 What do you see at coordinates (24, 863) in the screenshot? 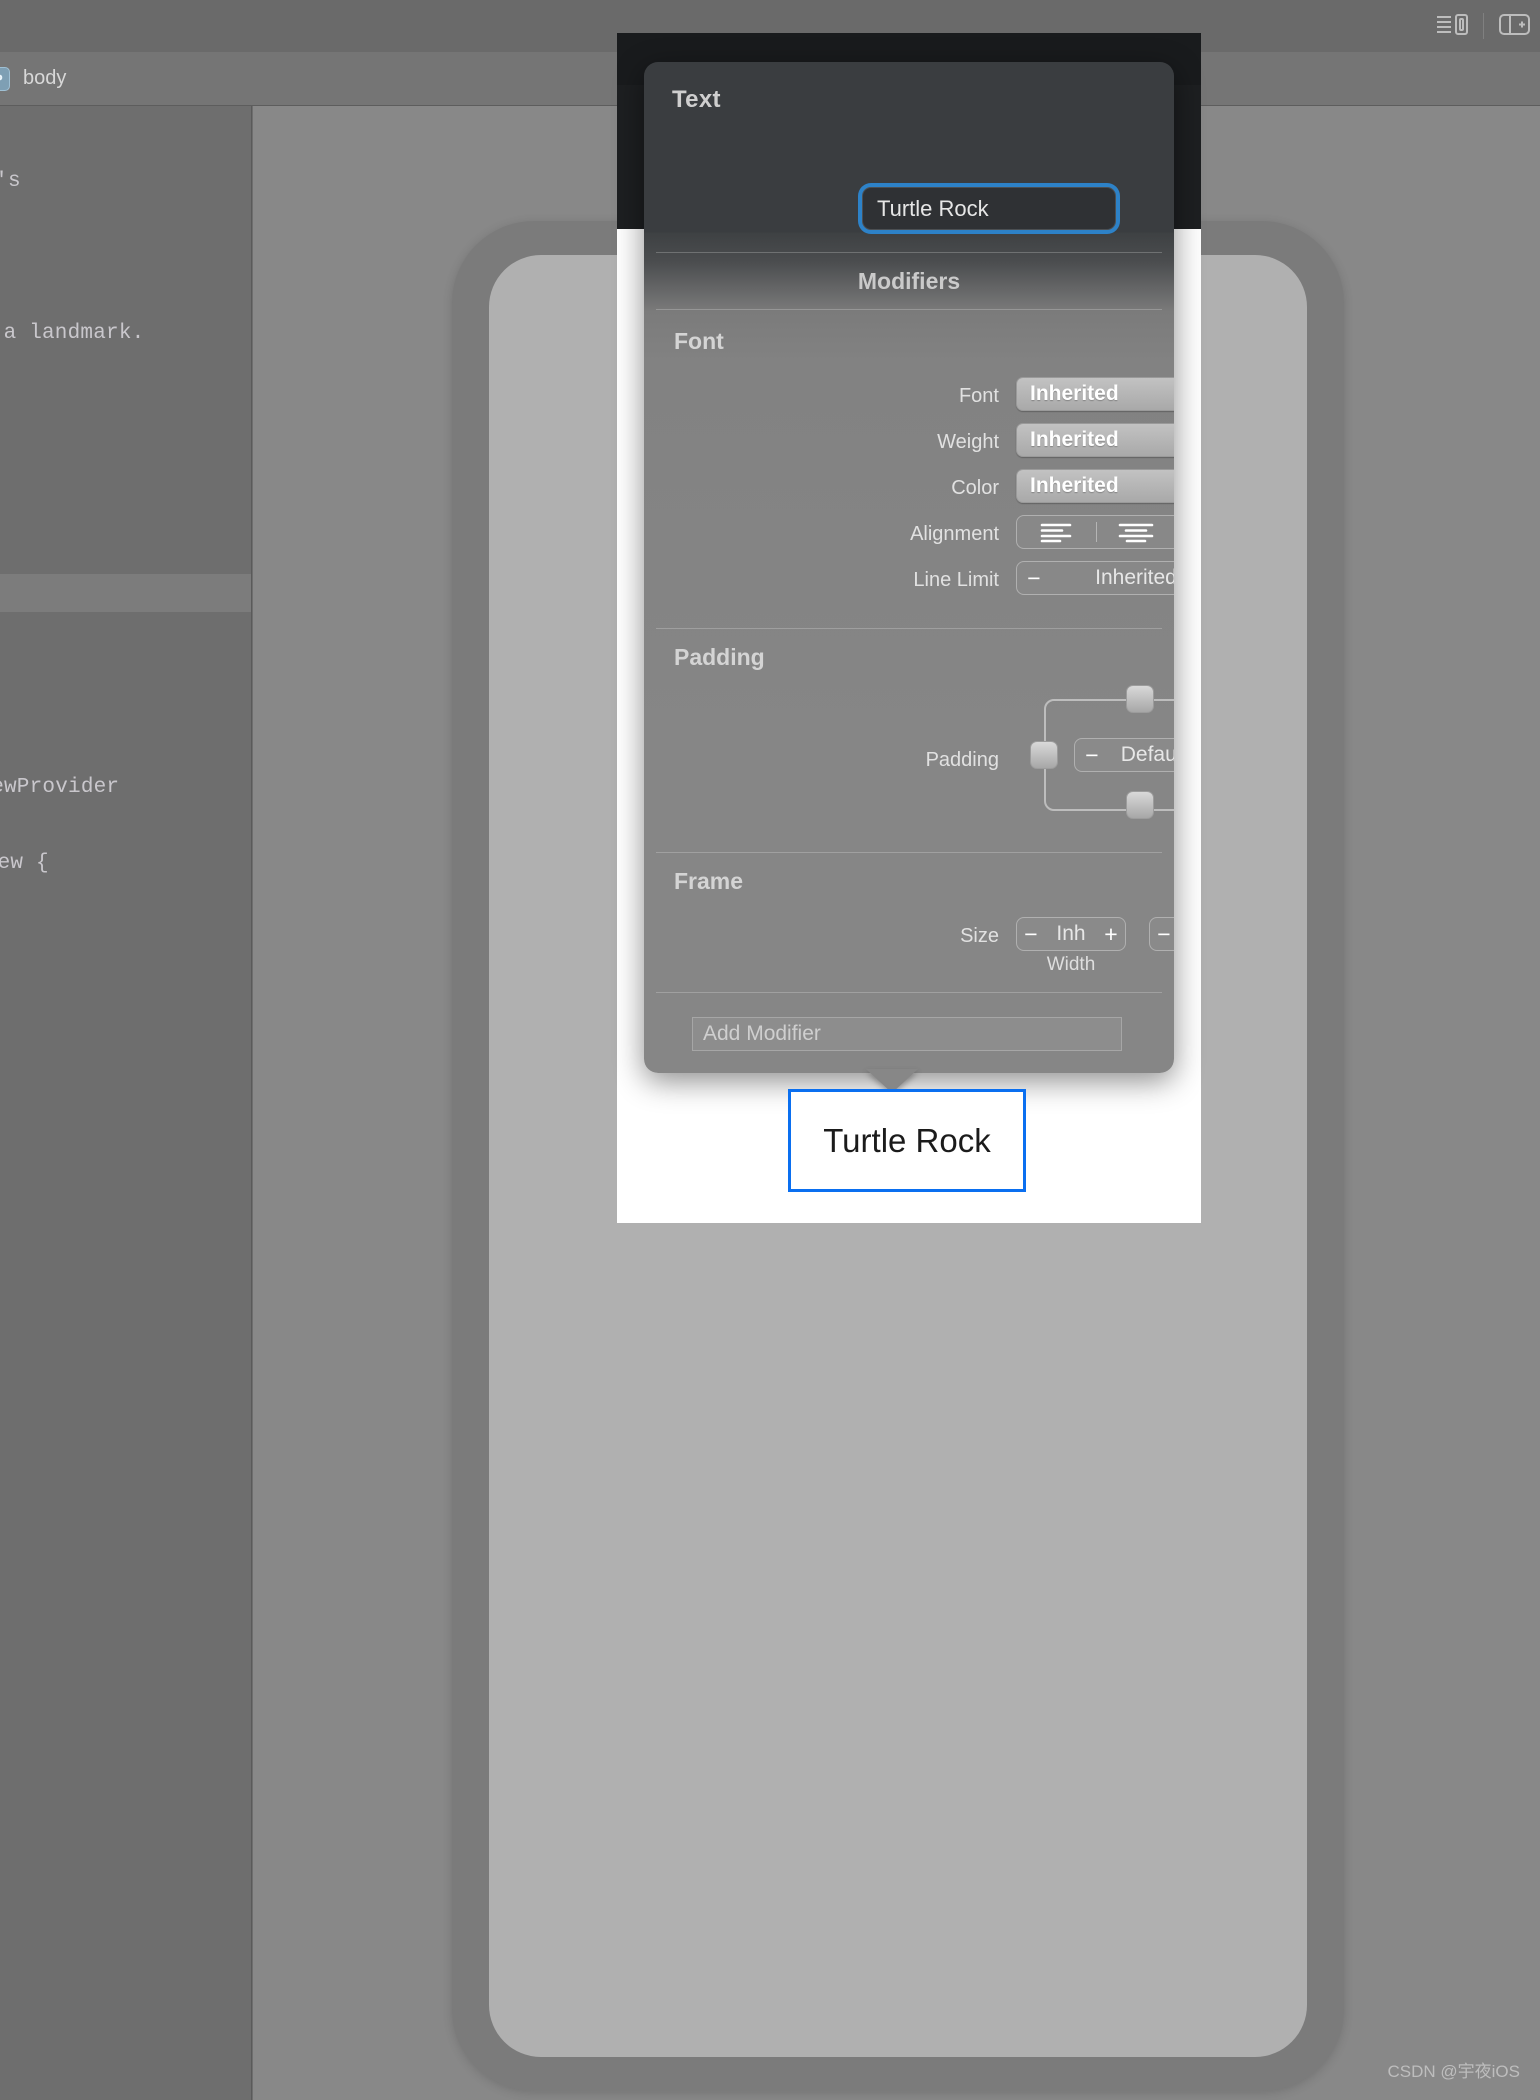
I see `code-line: View {` at bounding box center [24, 863].